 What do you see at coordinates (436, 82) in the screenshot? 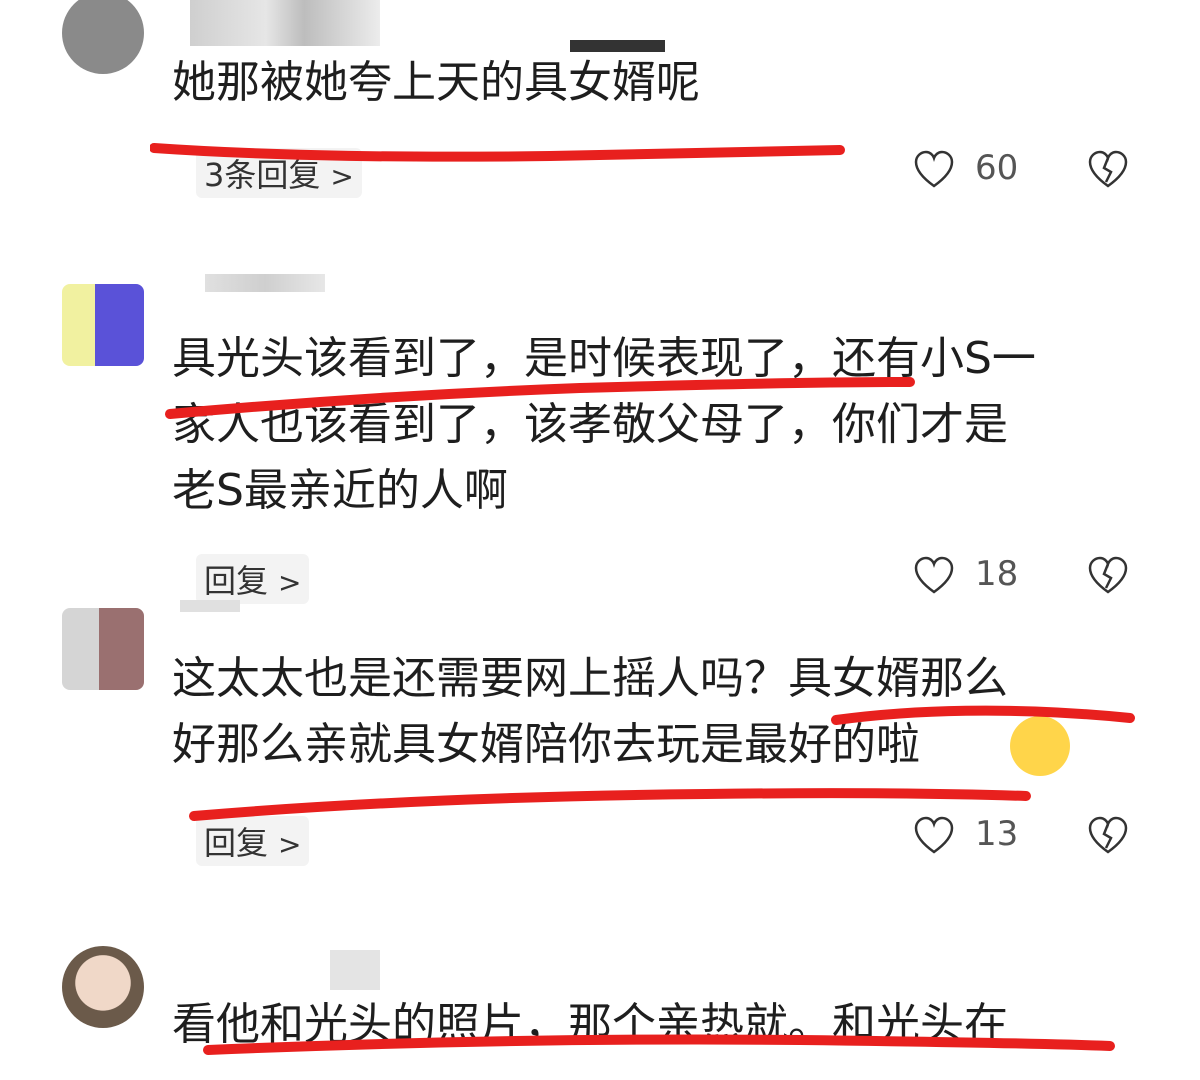
I see `comment-text: 她那被她夸上天的具女婿呢` at bounding box center [436, 82].